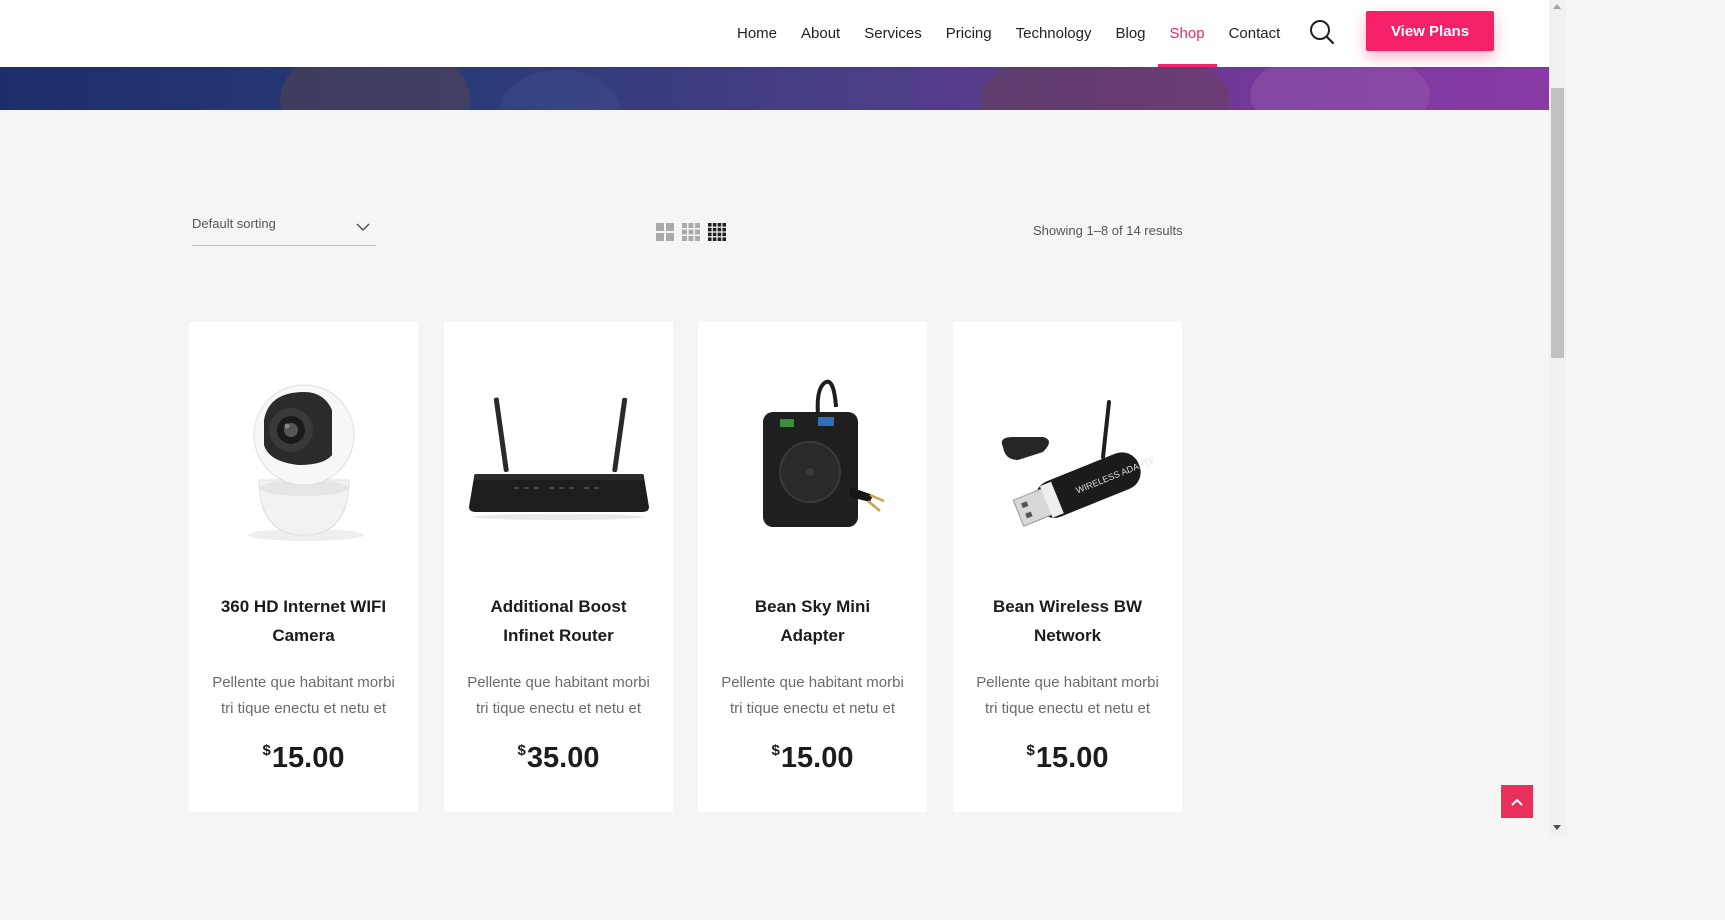 This screenshot has width=1725, height=920. I want to click on nav-item-about: About, so click(820, 33).